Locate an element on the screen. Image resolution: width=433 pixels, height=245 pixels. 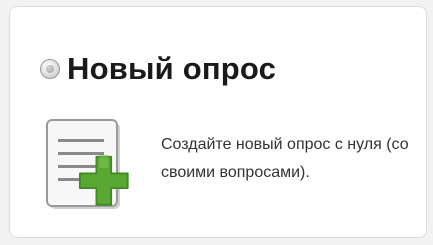
new-survey-option: Новый опрос is located at coordinates (158, 69).